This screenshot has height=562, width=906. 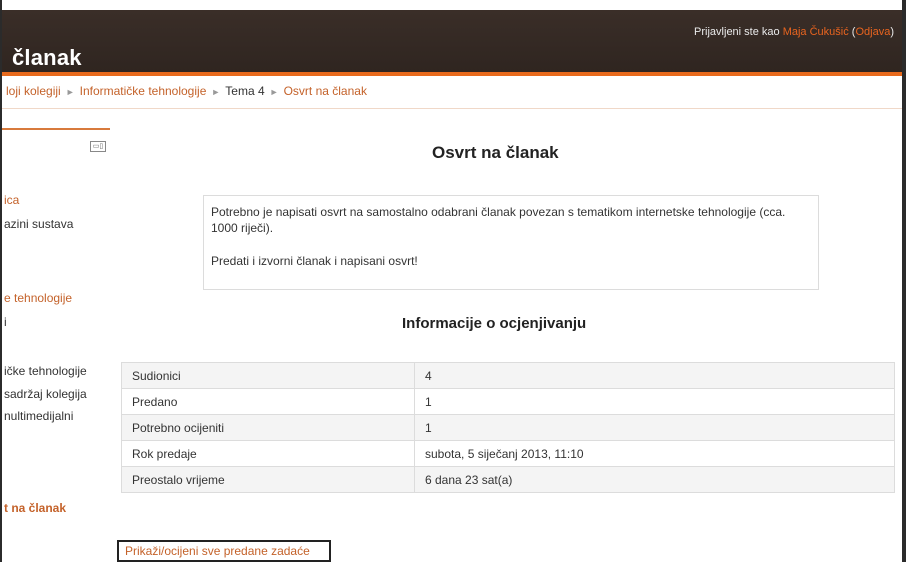 What do you see at coordinates (495, 152) in the screenshot?
I see `assignment-title: Osvrt na članak` at bounding box center [495, 152].